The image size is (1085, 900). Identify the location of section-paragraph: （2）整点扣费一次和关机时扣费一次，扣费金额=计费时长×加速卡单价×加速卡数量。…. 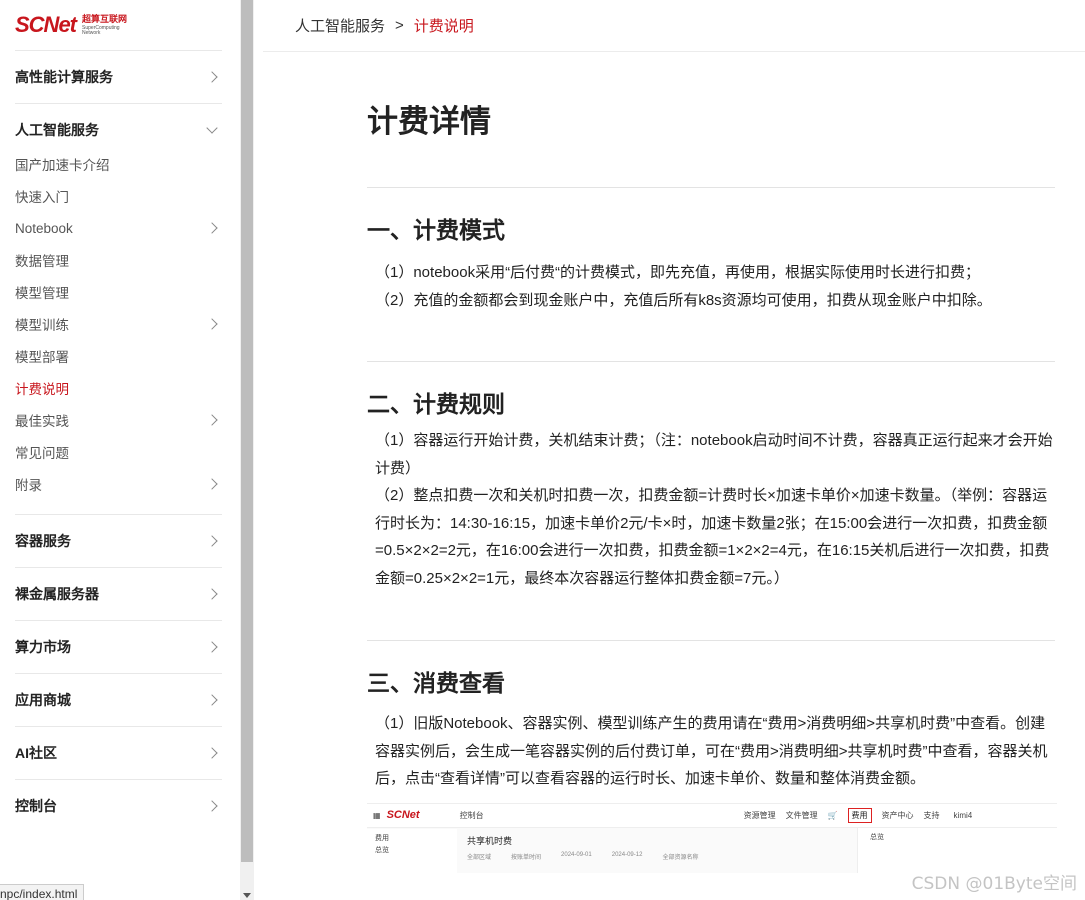
(712, 537).